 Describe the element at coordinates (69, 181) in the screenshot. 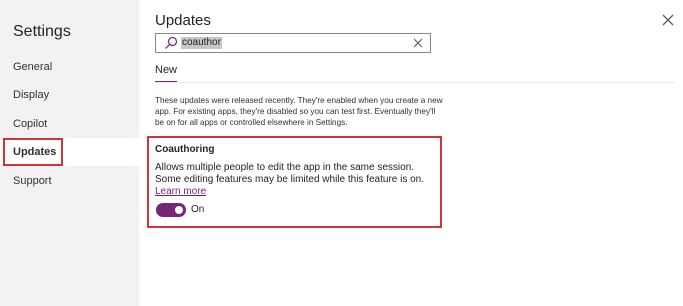

I see `sidebar-item-support: Support` at that location.